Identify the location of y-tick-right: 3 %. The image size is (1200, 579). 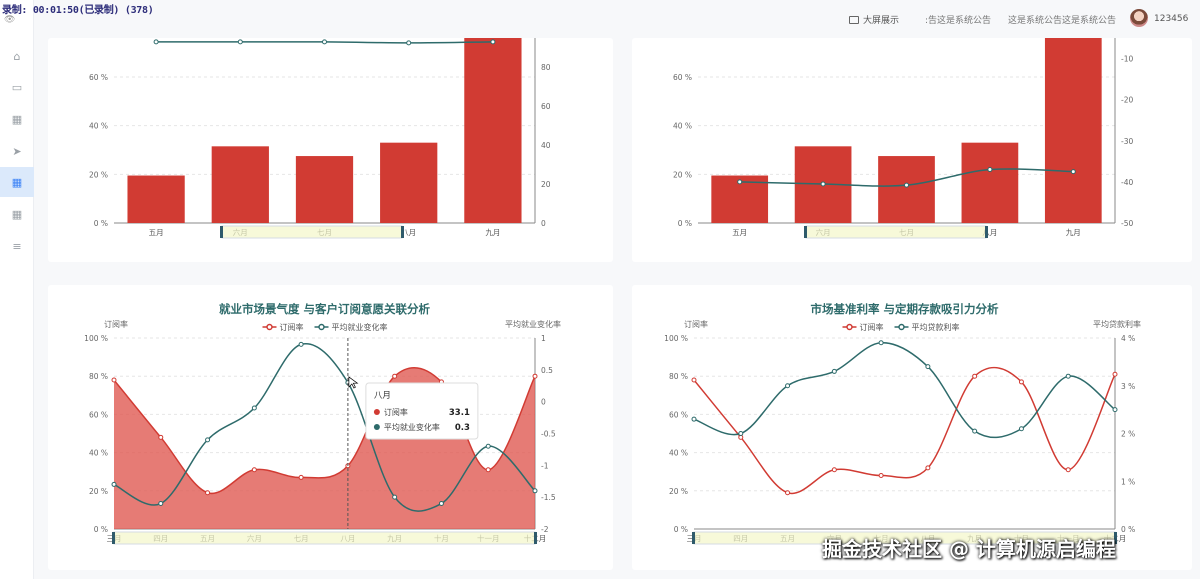
(1128, 386).